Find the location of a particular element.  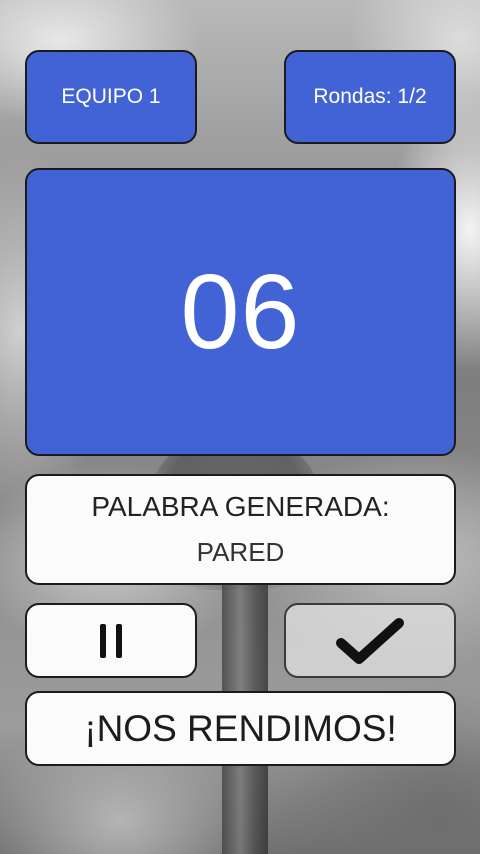

pause-icon is located at coordinates (111, 640).